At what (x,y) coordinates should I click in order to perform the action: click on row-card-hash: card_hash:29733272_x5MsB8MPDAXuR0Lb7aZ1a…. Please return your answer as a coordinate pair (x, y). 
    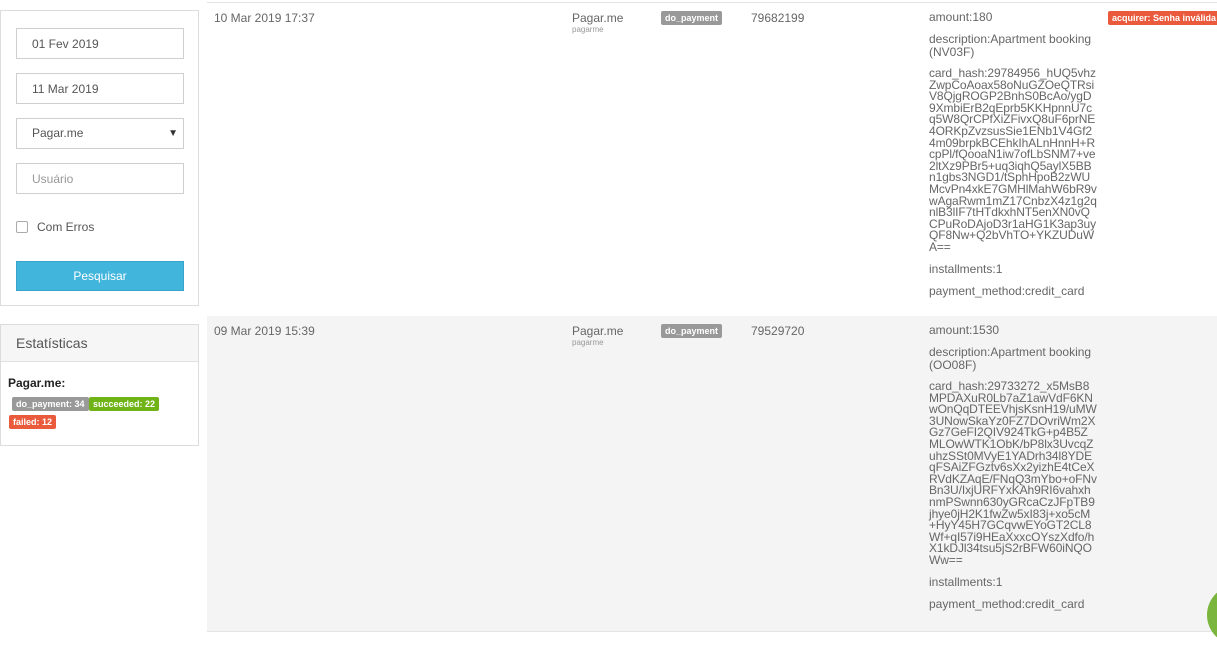
    Looking at the image, I should click on (1013, 473).